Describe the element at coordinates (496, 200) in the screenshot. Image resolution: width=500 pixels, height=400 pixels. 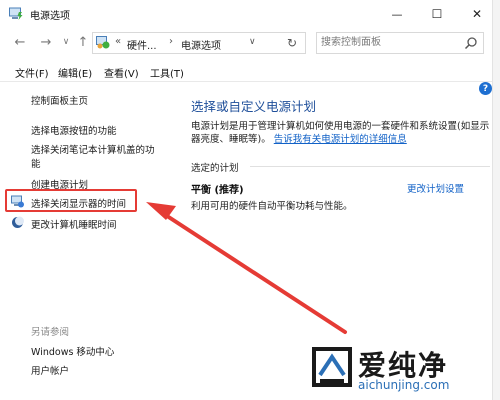
I see `background-window-edge` at that location.